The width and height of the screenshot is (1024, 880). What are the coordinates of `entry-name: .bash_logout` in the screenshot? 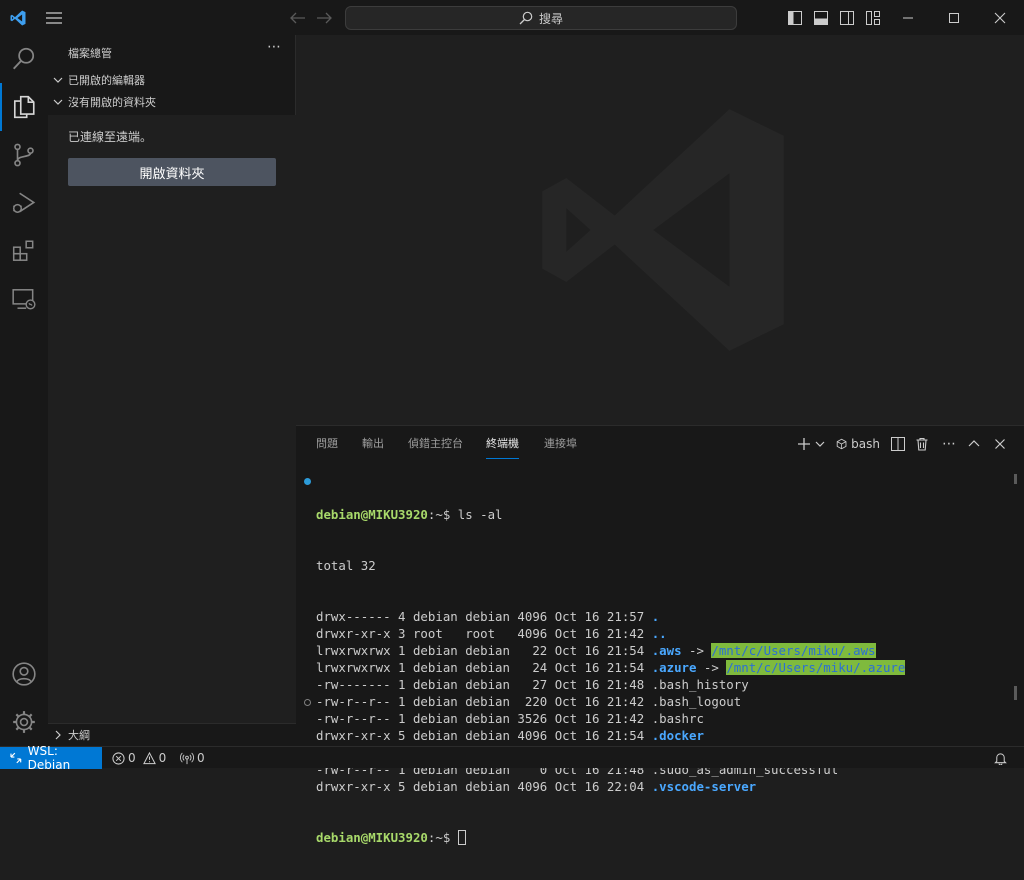 It's located at (696, 701).